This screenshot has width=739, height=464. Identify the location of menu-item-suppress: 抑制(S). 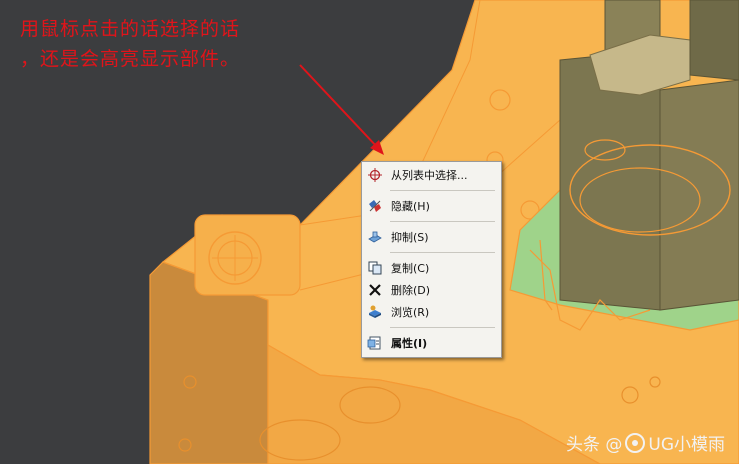
(431, 237).